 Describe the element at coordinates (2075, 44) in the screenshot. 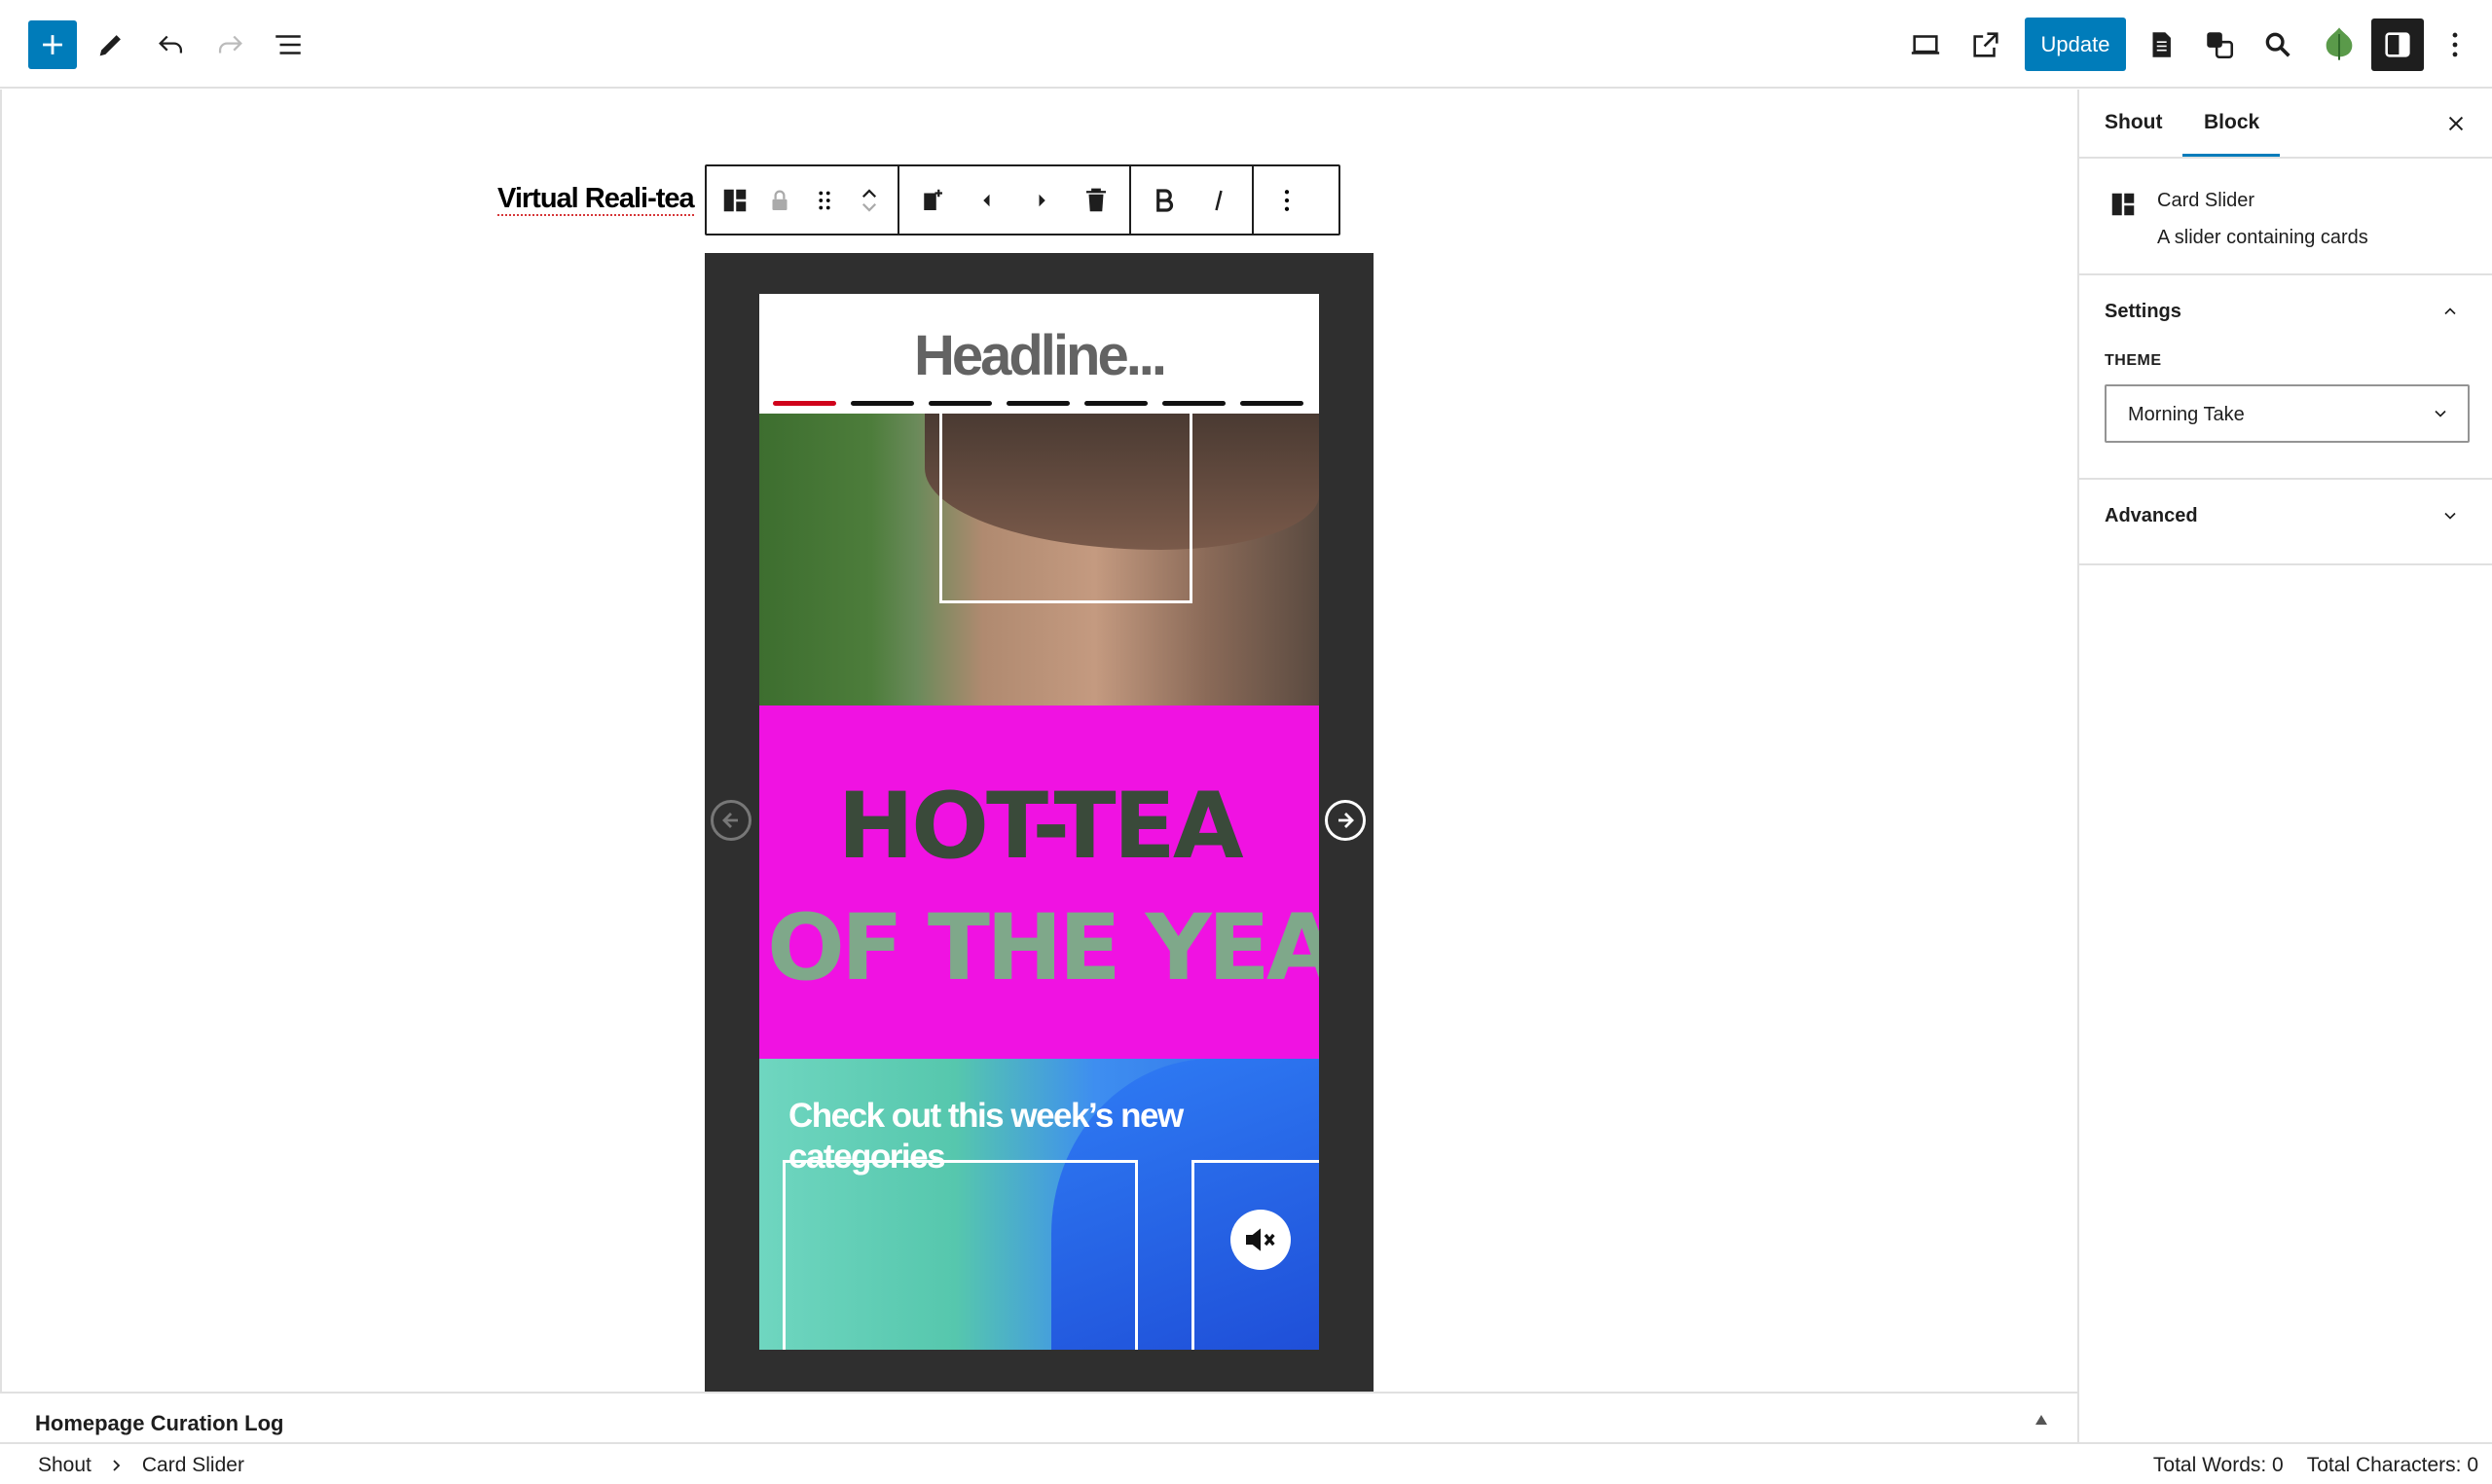

I see `update-button: Update` at that location.